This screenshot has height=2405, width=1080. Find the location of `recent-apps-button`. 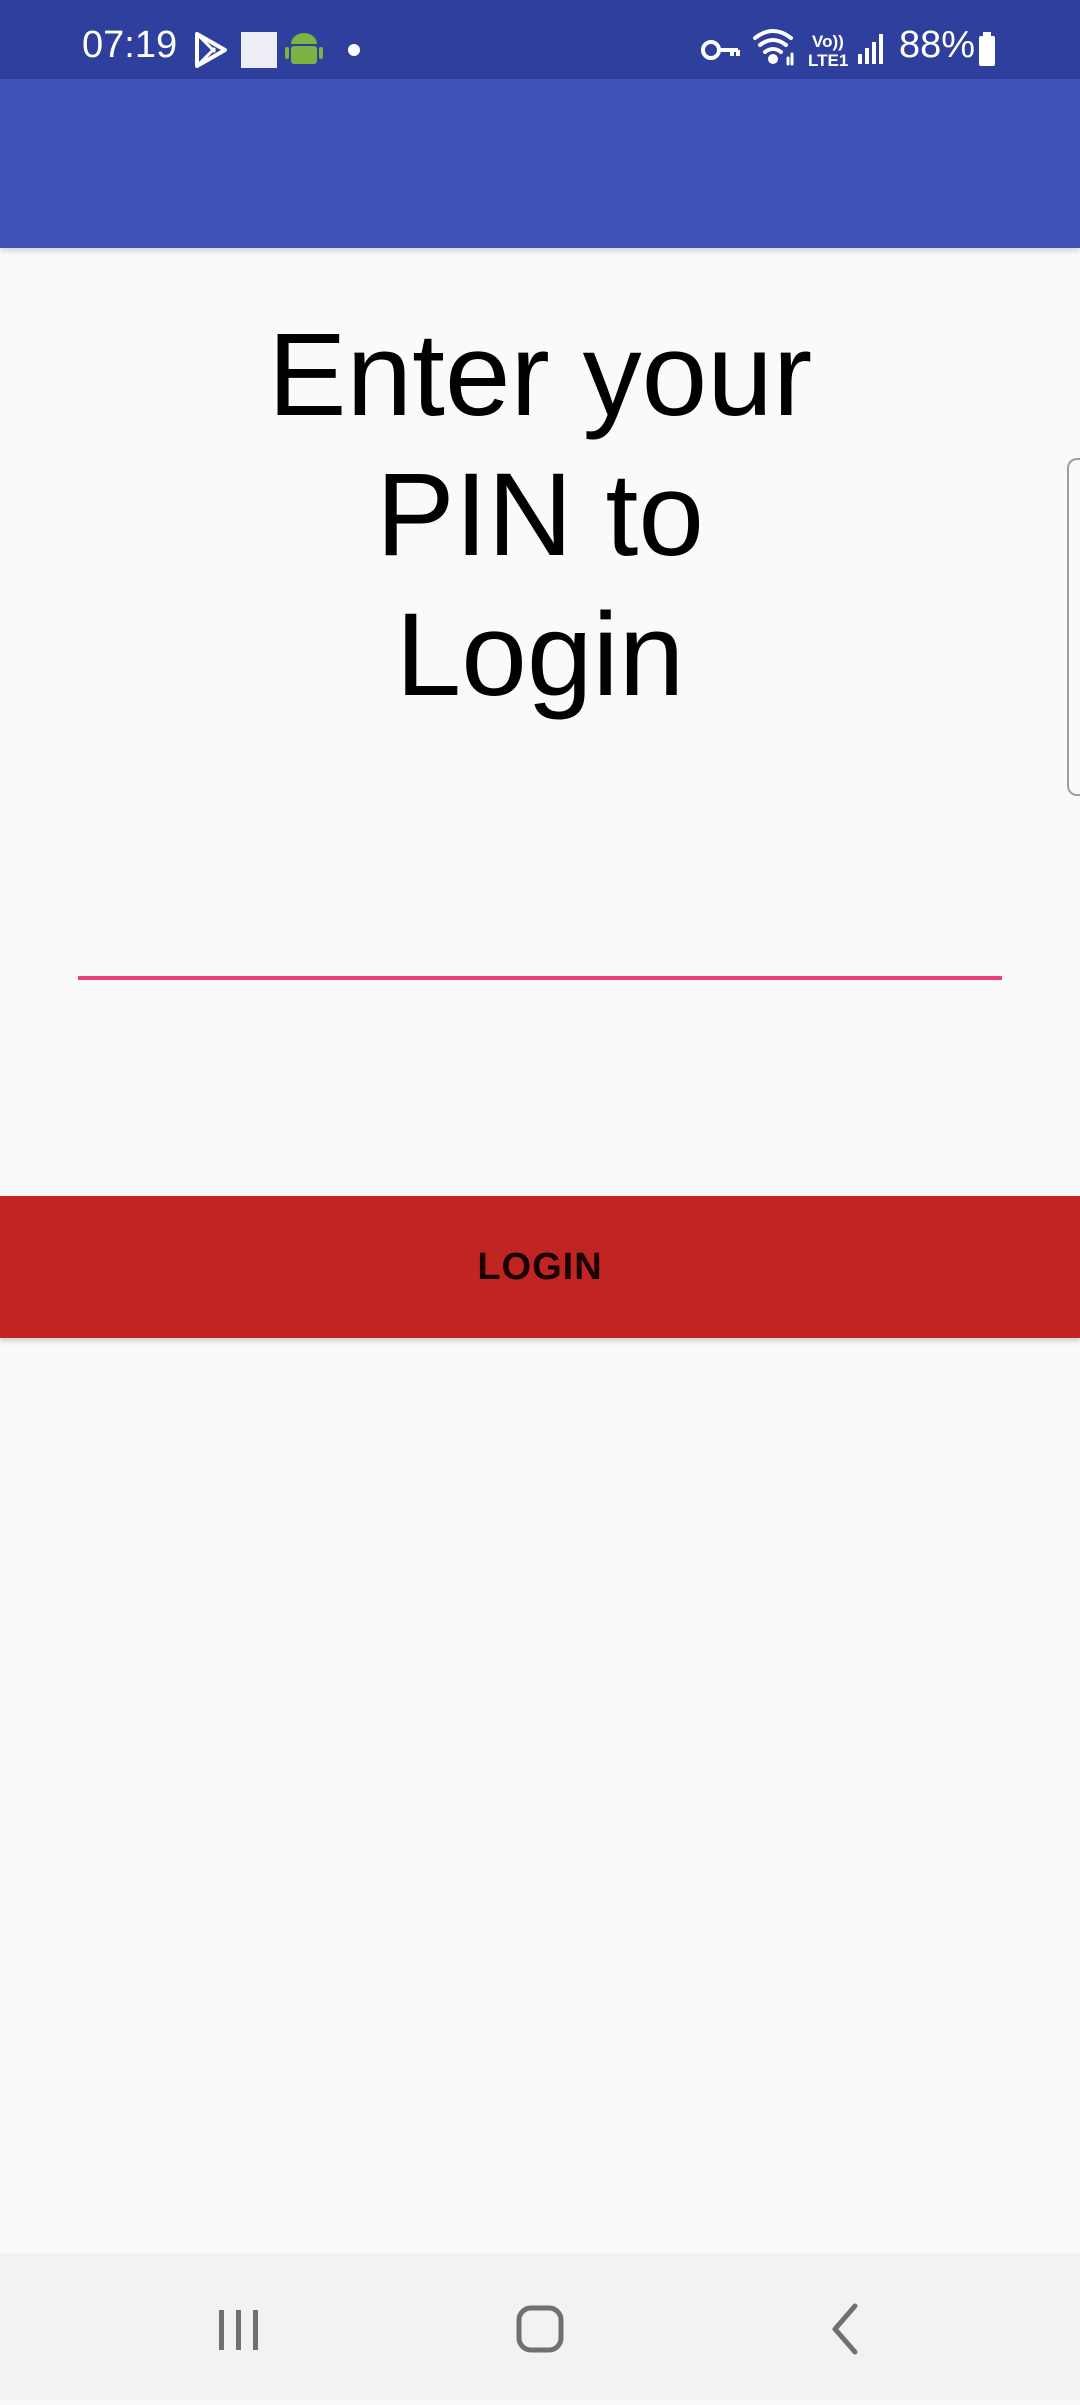

recent-apps-button is located at coordinates (238, 2327).